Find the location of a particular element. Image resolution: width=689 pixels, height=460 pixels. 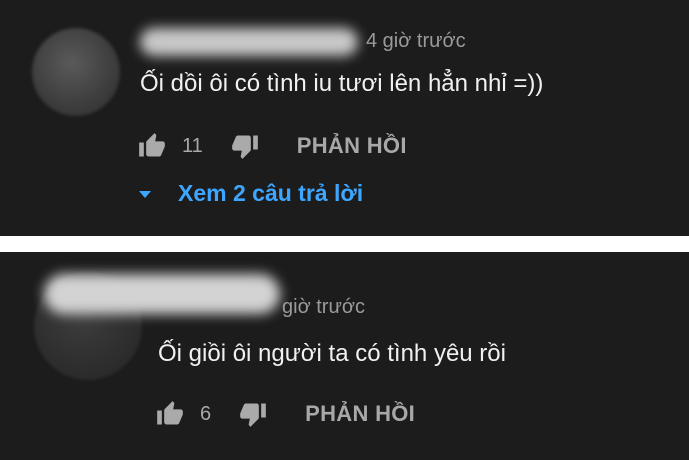

view-replies-button: Xem 2 câu trả lời is located at coordinates (249, 193).